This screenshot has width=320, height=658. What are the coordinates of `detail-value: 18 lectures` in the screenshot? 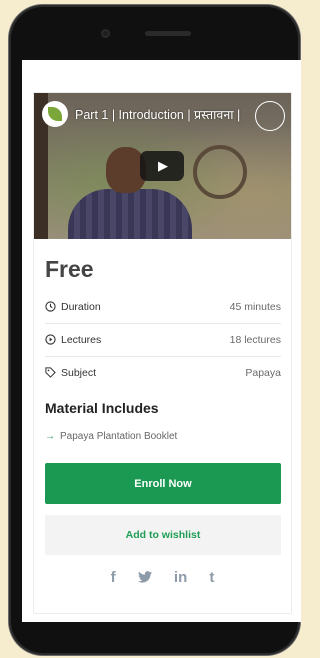 It's located at (255, 340).